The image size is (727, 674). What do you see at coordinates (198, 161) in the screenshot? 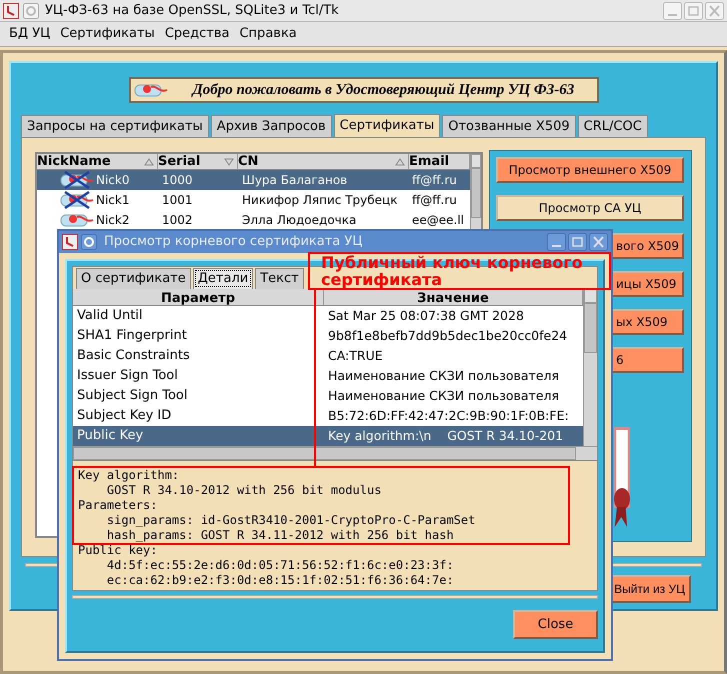
I see `column-header: Serial` at bounding box center [198, 161].